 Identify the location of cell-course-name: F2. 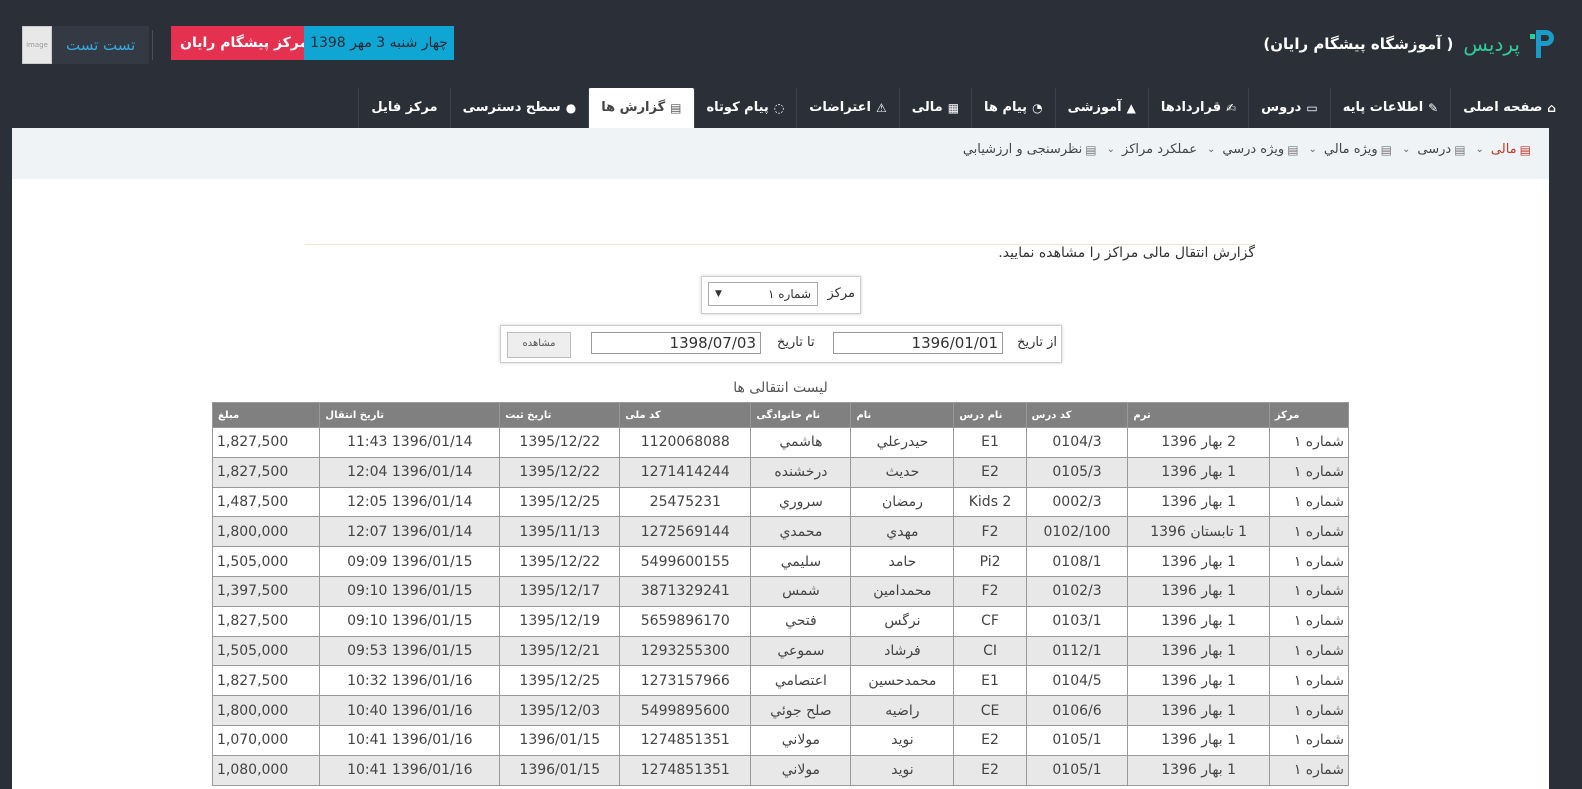
(990, 532).